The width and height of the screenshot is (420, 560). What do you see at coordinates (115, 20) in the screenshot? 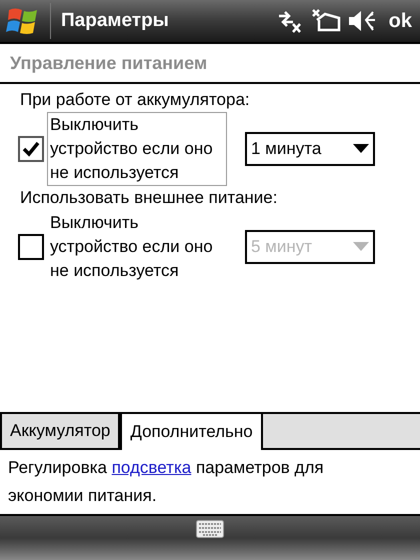
I see `window-title: Параметры` at bounding box center [115, 20].